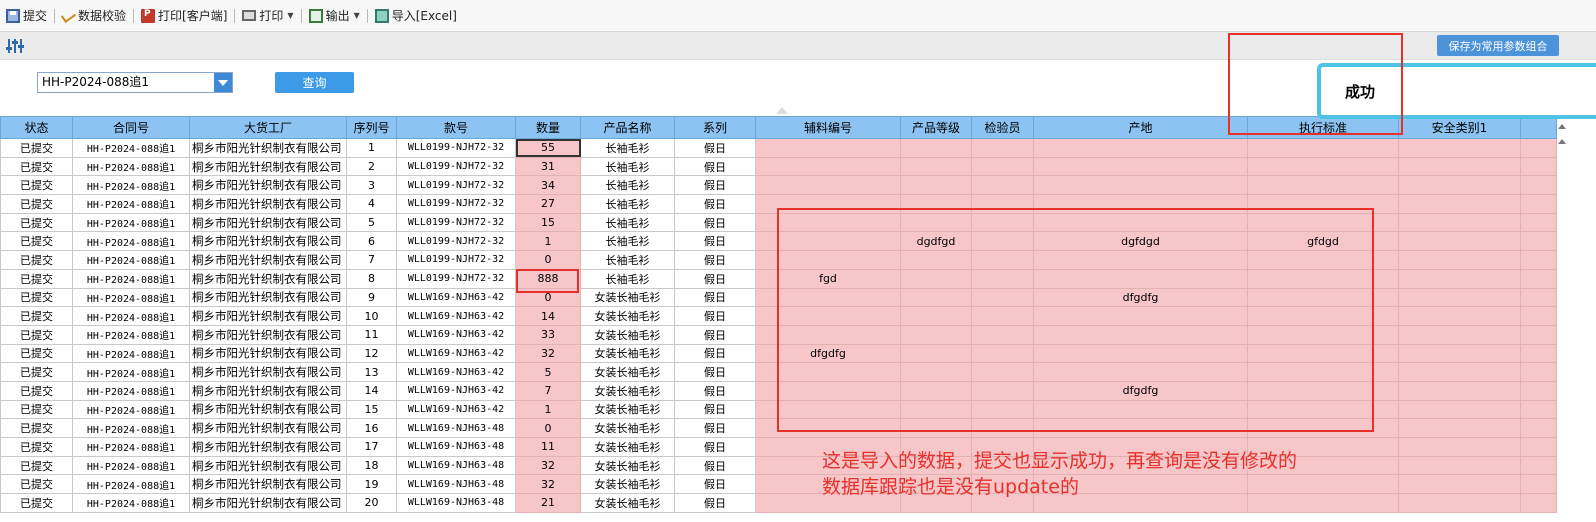  I want to click on cell-standard, so click(1323, 148).